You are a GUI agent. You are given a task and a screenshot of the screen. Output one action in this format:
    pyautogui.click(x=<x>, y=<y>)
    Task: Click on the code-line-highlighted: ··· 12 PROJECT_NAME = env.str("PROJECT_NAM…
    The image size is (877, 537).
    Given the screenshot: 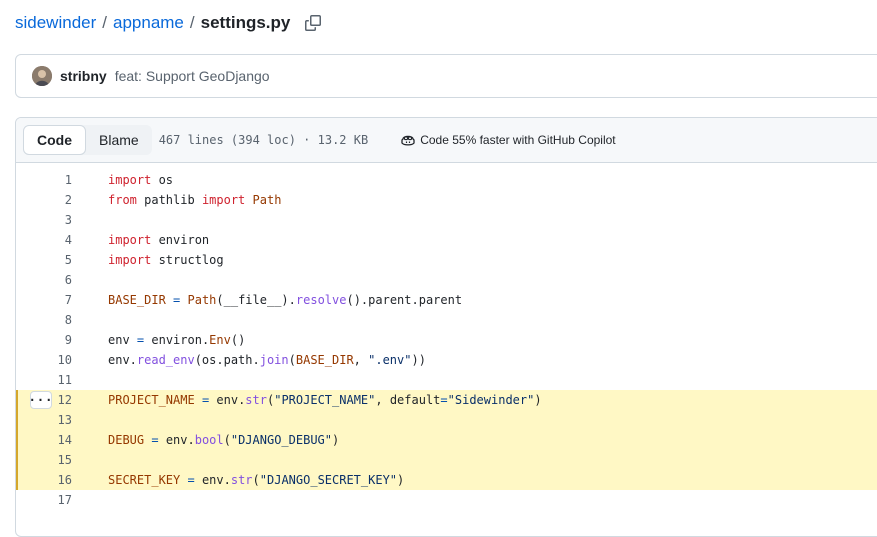 What is the action you would take?
    pyautogui.click(x=446, y=400)
    